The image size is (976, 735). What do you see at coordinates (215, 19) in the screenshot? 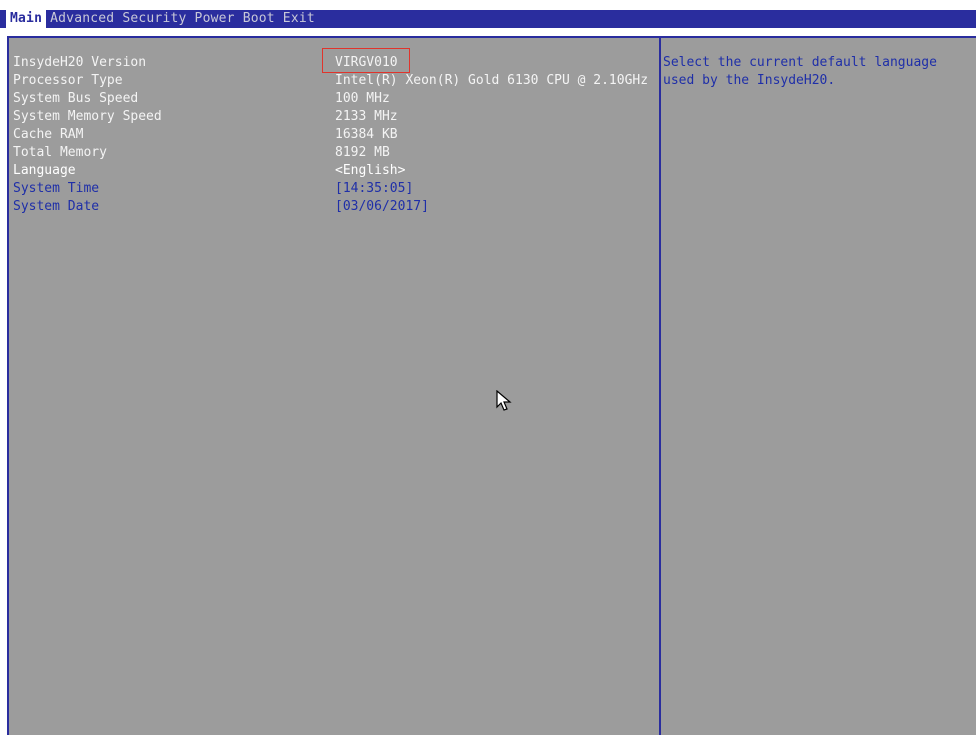
I see `tab-power: Power` at bounding box center [215, 19].